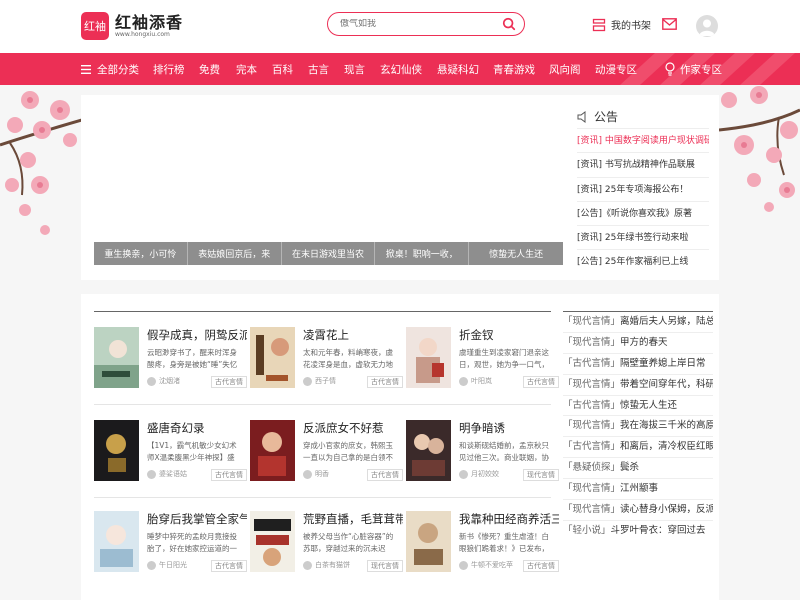  Describe the element at coordinates (465, 69) in the screenshot. I see `nav-mystery-scifi: 悬疑科幻` at that location.